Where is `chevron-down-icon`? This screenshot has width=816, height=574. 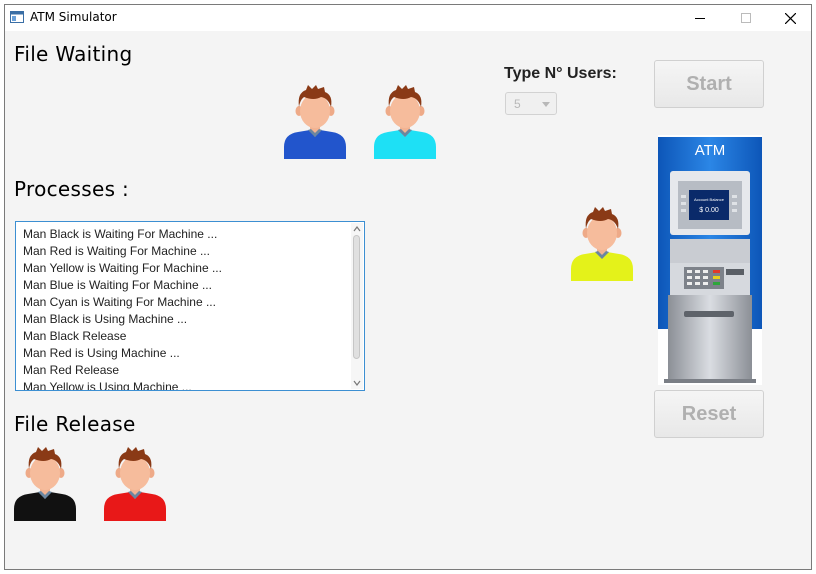
chevron-down-icon is located at coordinates (546, 104).